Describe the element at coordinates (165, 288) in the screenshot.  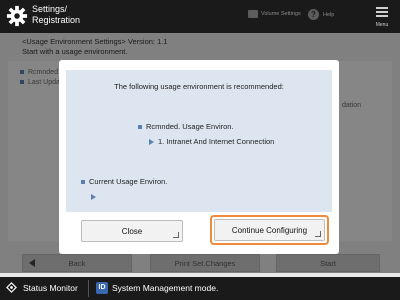
I see `mode-text: System Management mode.` at that location.